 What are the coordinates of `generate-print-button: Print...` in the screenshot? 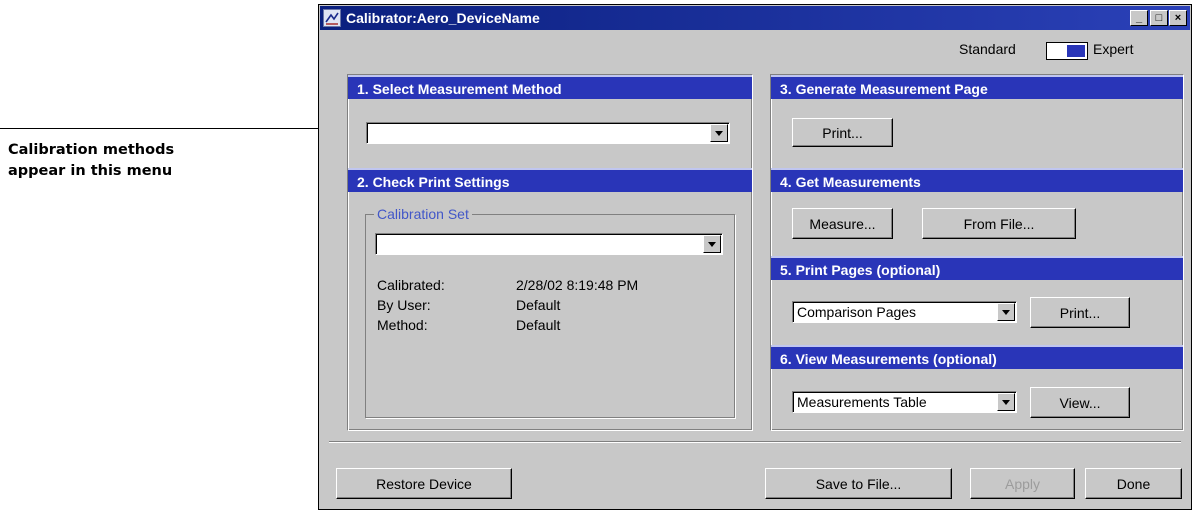 It's located at (842, 132).